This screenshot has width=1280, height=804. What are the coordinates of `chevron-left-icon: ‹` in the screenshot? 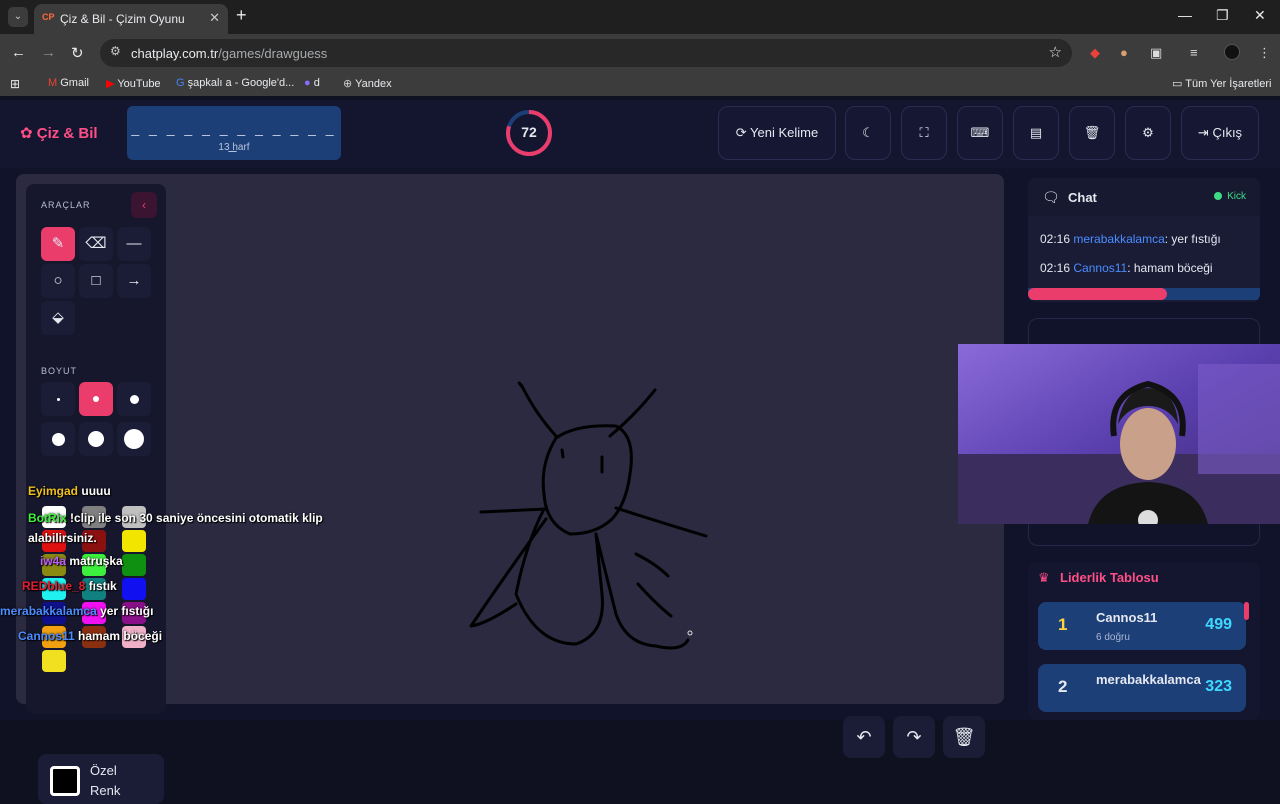 It's located at (144, 205).